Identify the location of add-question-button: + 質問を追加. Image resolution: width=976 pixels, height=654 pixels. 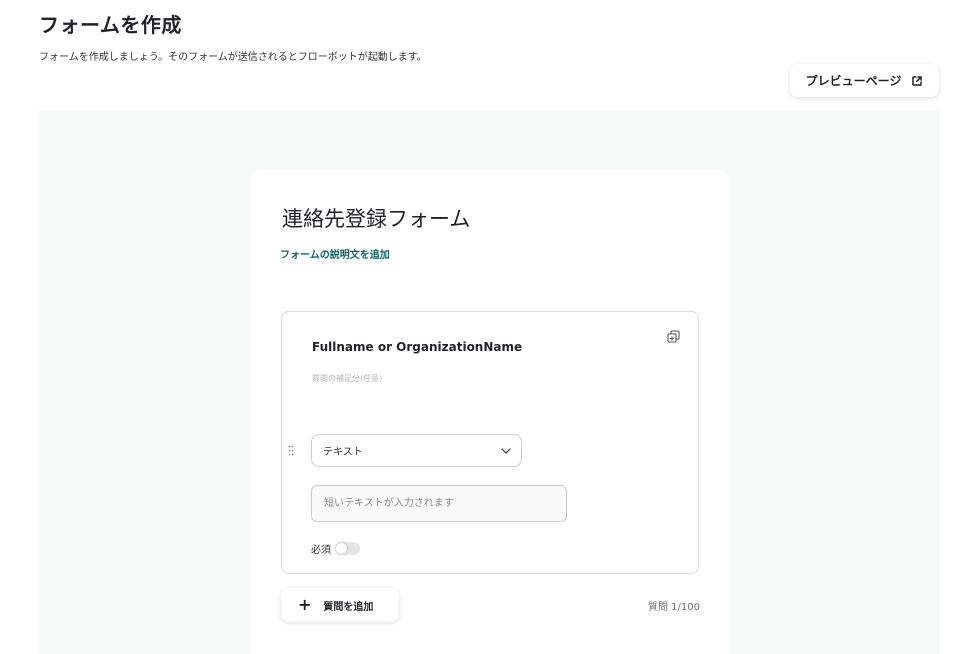
(340, 605).